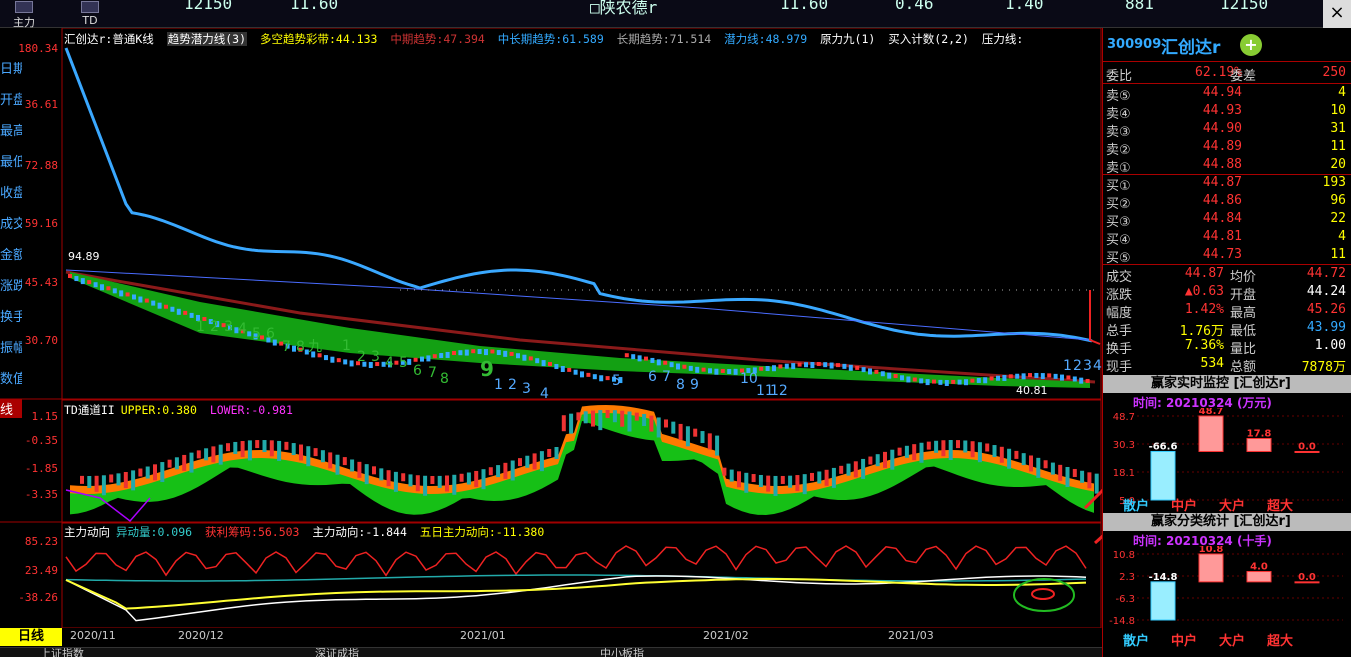 The height and width of the screenshot is (657, 1351). What do you see at coordinates (1227, 184) in the screenshot?
I see `buy-row: 买① 44.87 193` at bounding box center [1227, 184].